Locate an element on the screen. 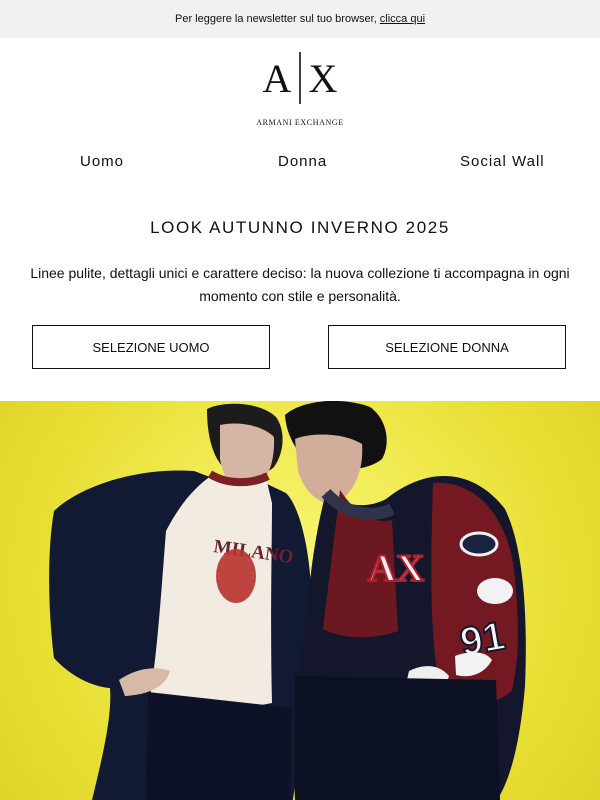  brand-logo: A X is located at coordinates (300, 78).